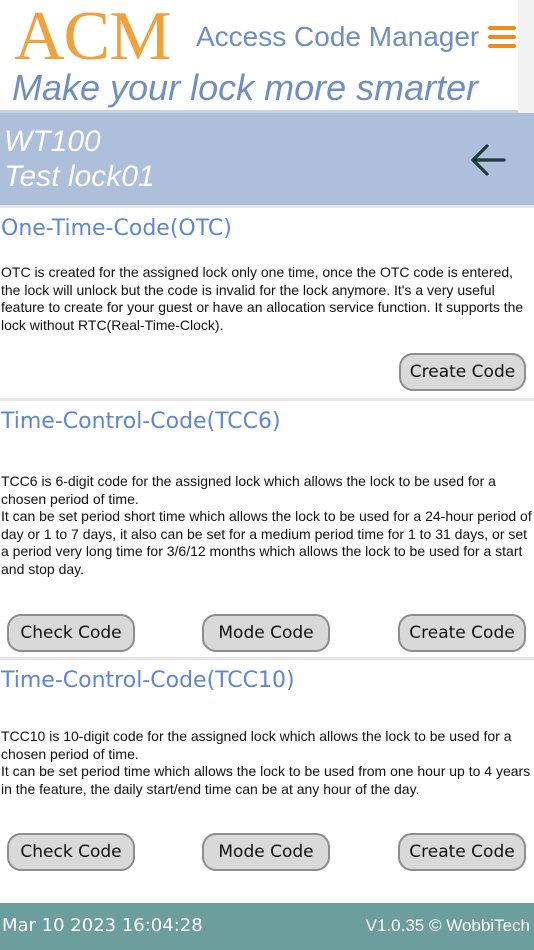  I want to click on status-footer: Mar 10 2023 16:04:28 V1.0.35 © WobbiTech, so click(267, 926).